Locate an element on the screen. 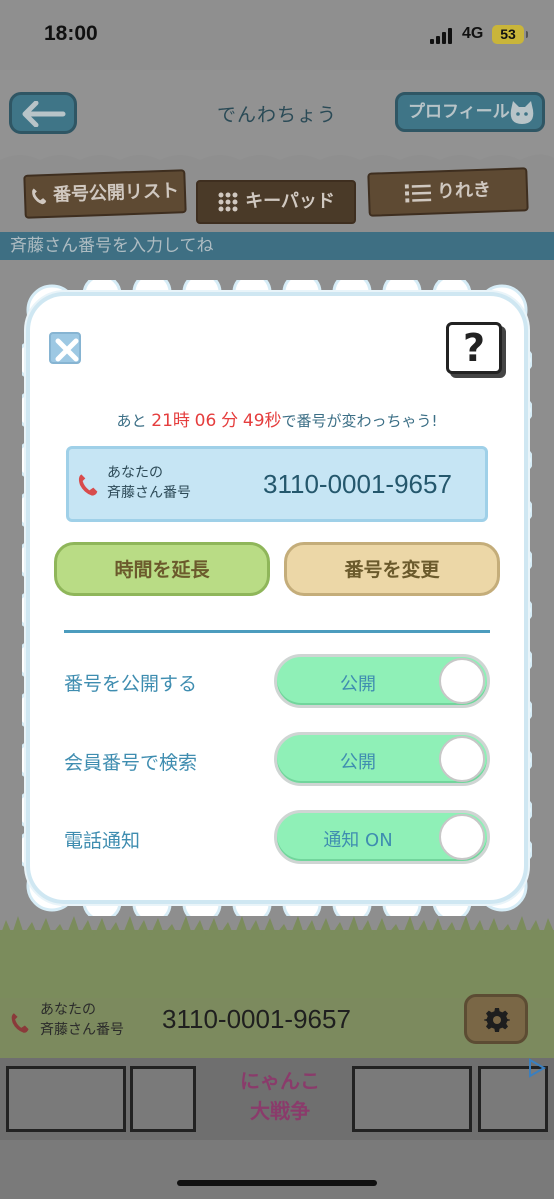  settings-button is located at coordinates (496, 1019).